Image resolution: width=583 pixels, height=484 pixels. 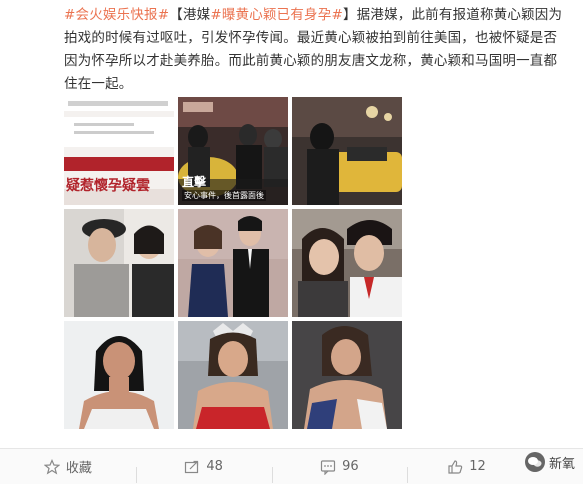 What do you see at coordinates (224, 195) in the screenshot?
I see `image-caption-2-sub: 安心事件，後首露面後` at bounding box center [224, 195].